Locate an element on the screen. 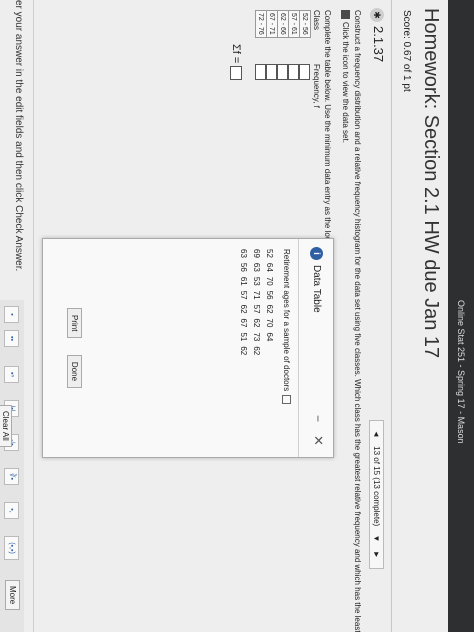 The width and height of the screenshot is (474, 632). subscript-tool-icon: ▪, is located at coordinates (11, 510).